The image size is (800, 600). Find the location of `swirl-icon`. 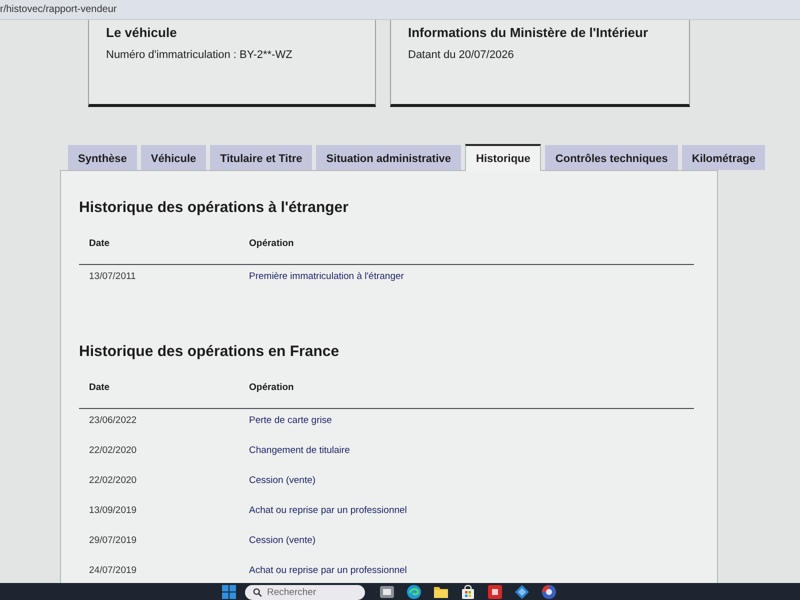

swirl-icon is located at coordinates (414, 592).